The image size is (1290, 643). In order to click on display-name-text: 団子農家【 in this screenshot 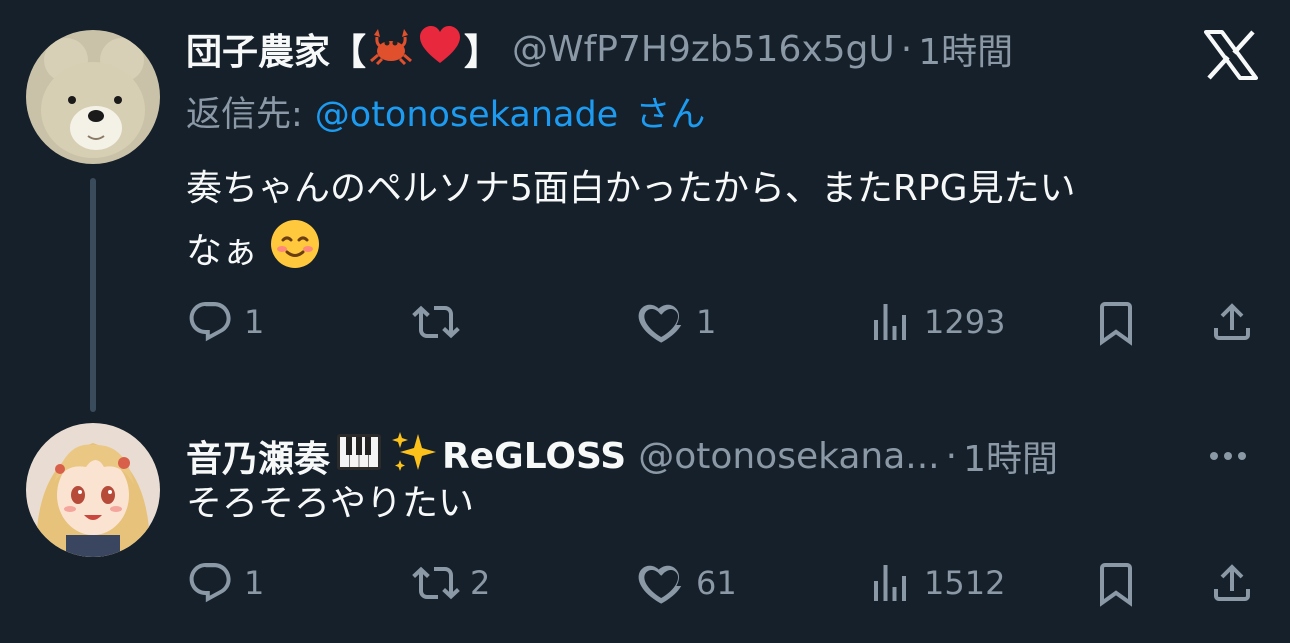, I will do `click(276, 52)`.